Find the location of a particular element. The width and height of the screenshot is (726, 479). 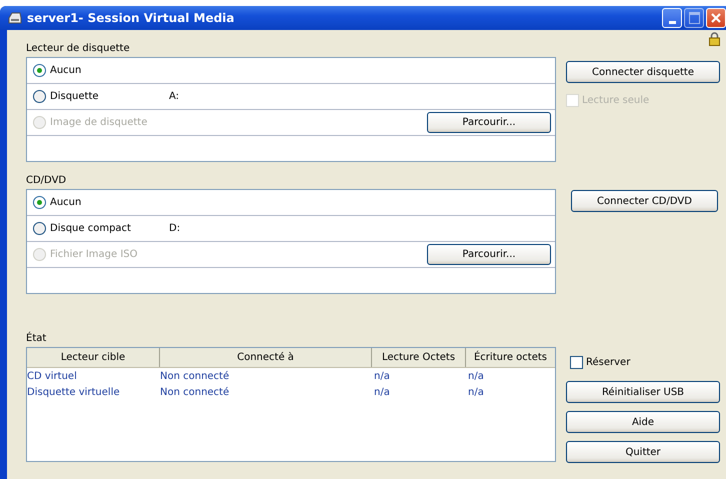

section-label: CD/DVD is located at coordinates (47, 180).